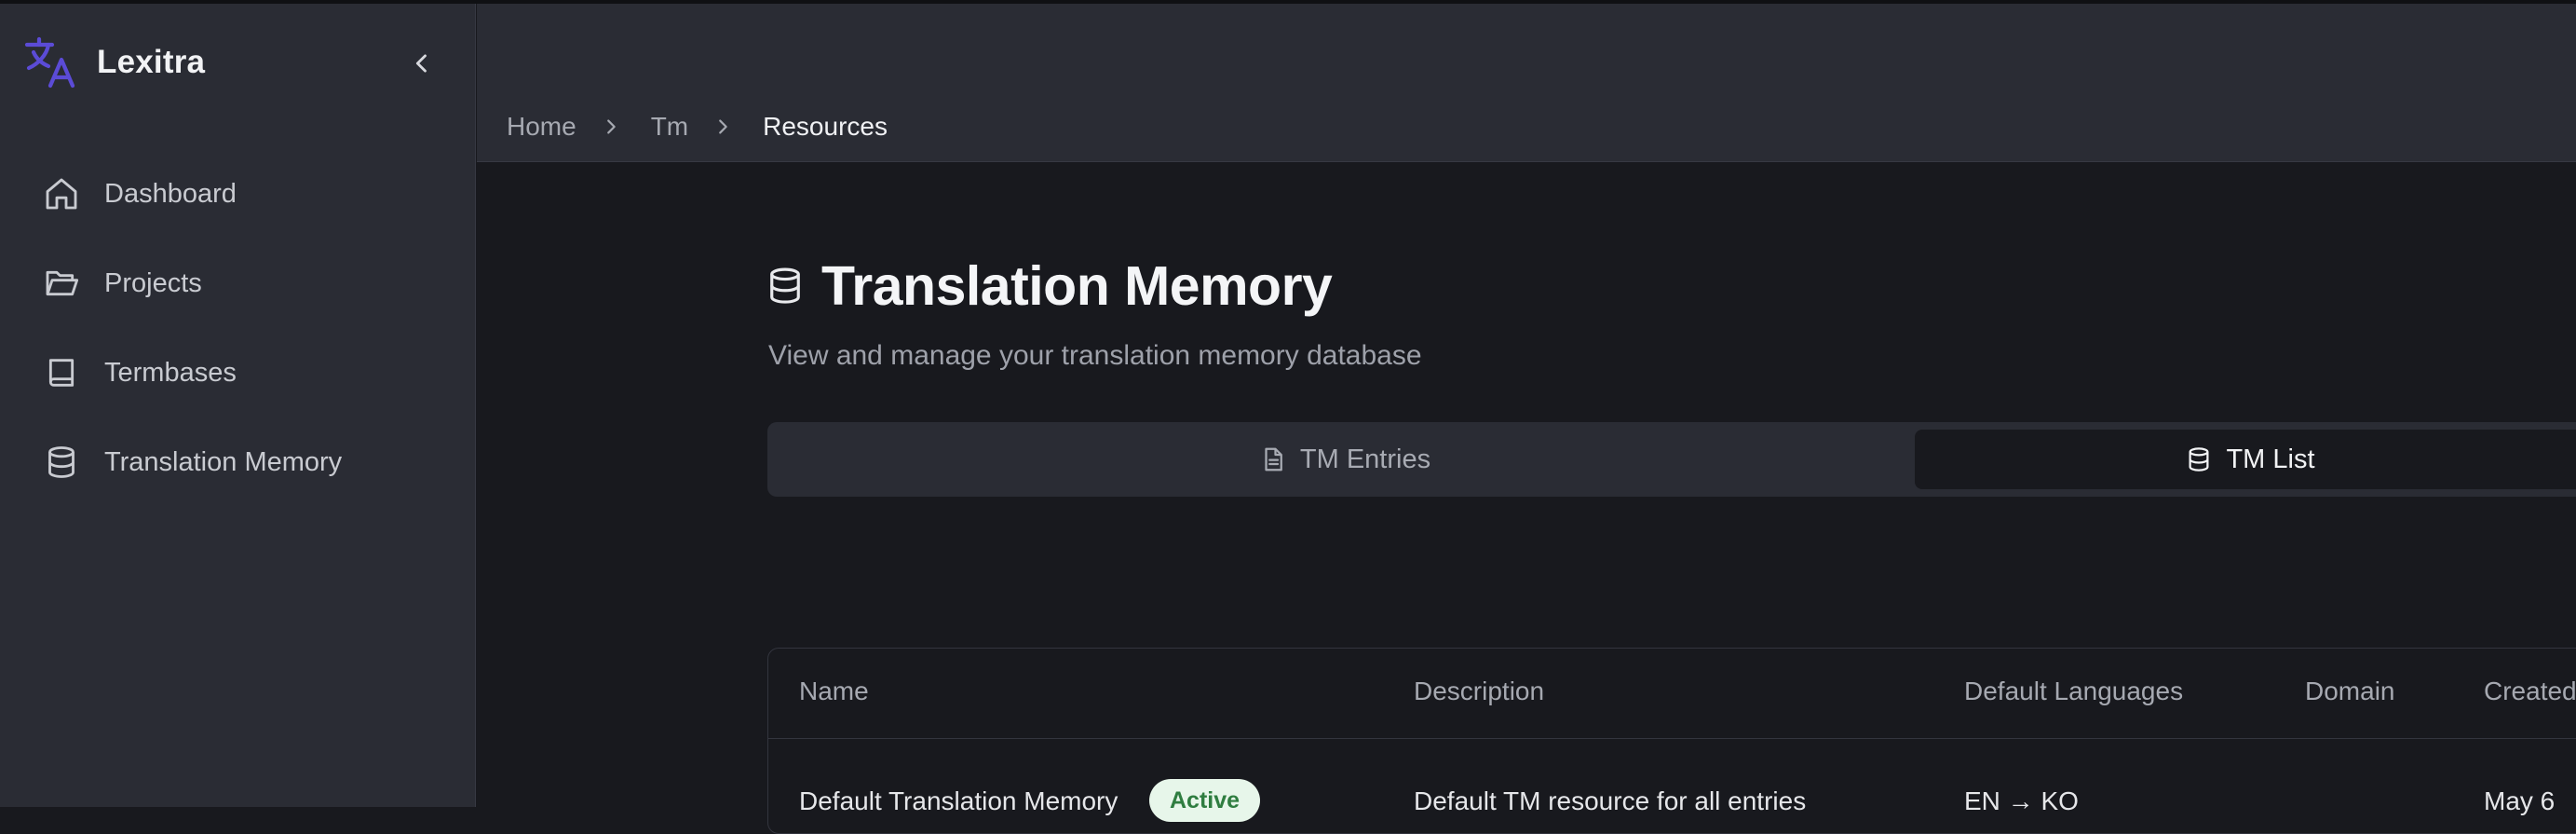  What do you see at coordinates (238, 372) in the screenshot?
I see `sidebar-item-termbases: Termbases` at bounding box center [238, 372].